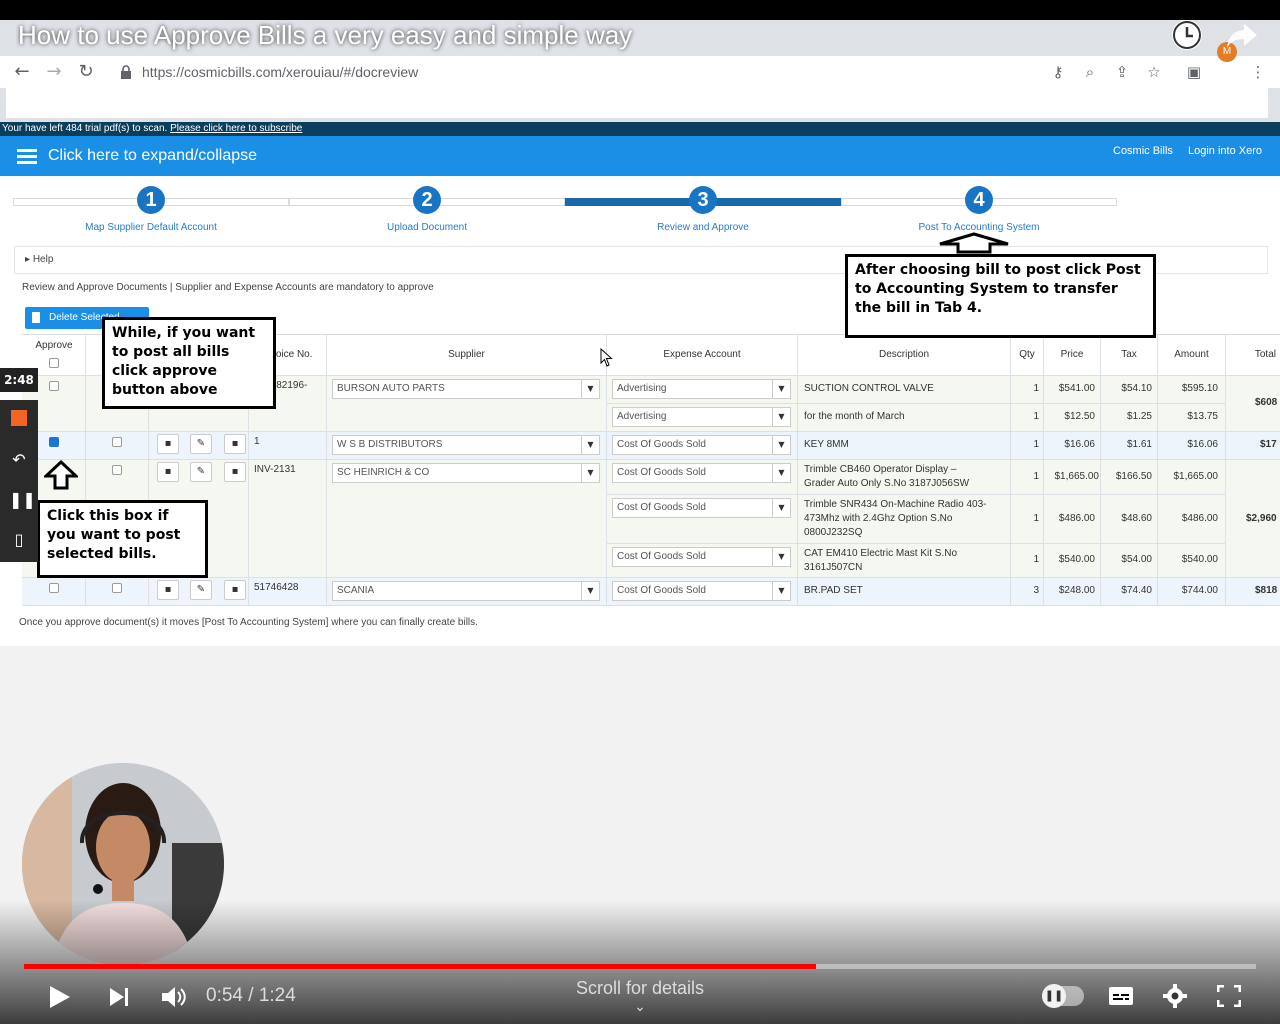 Image resolution: width=1280 pixels, height=1024 pixels. Describe the element at coordinates (974, 243) in the screenshot. I see `up-arrow-icon` at that location.